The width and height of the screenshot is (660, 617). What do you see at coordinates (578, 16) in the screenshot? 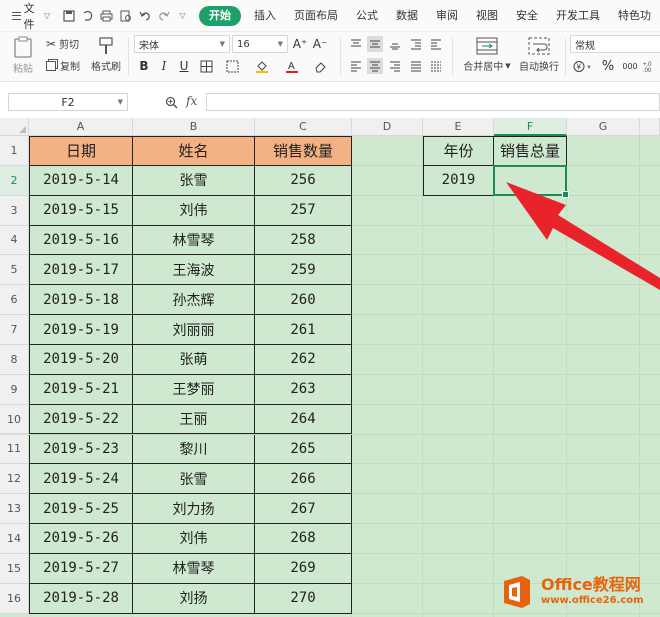
I see `tab-developer: 开发工具` at bounding box center [578, 16].